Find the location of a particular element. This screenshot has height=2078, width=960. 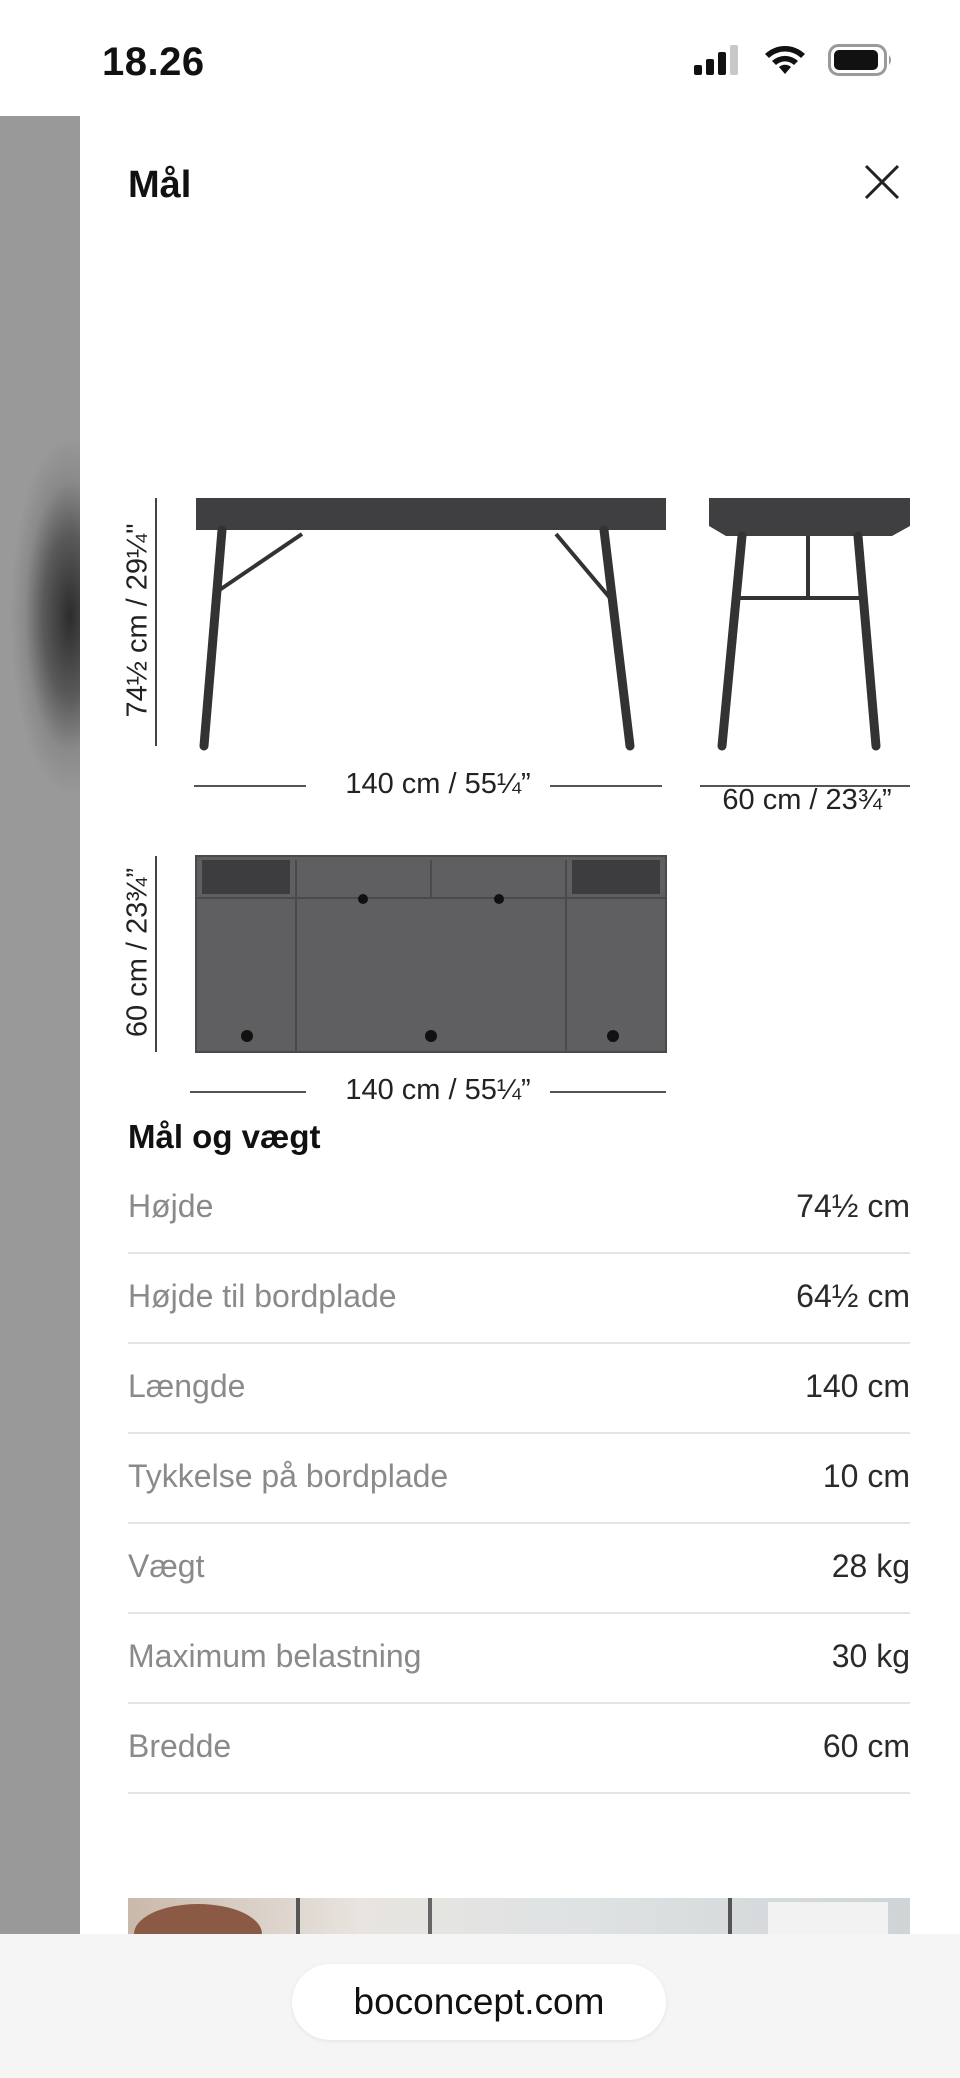

front-height-label: 74½ cm / 29¼" is located at coordinates (137, 620).